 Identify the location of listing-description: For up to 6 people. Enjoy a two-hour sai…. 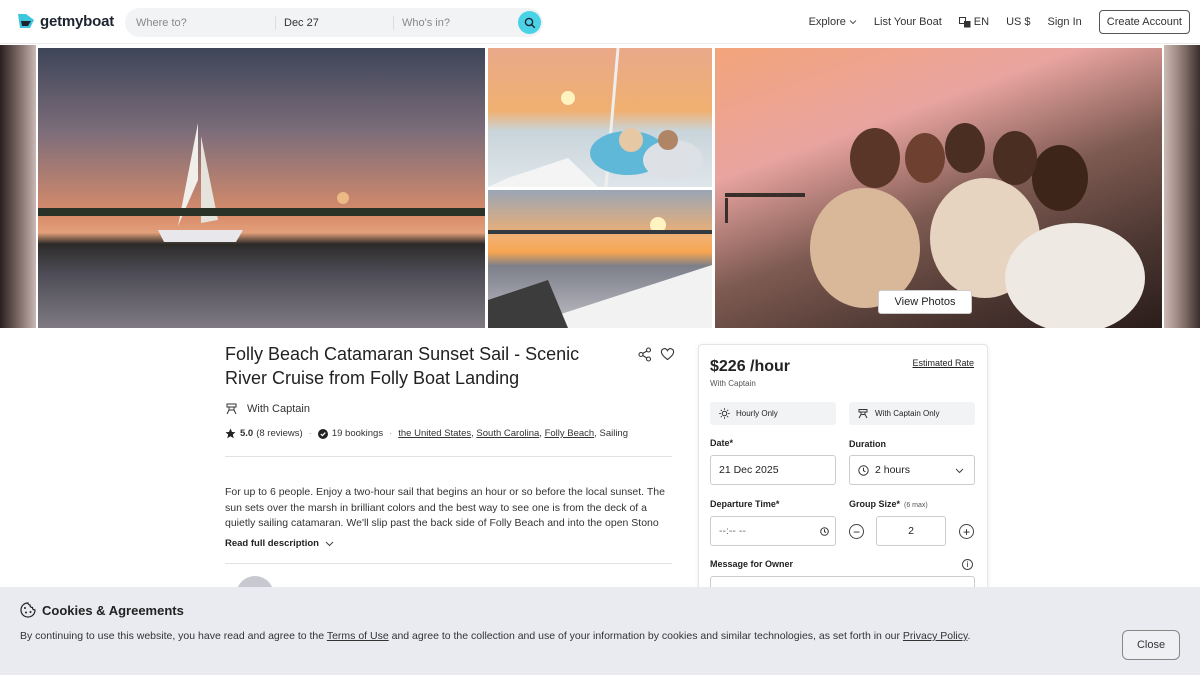
(445, 507).